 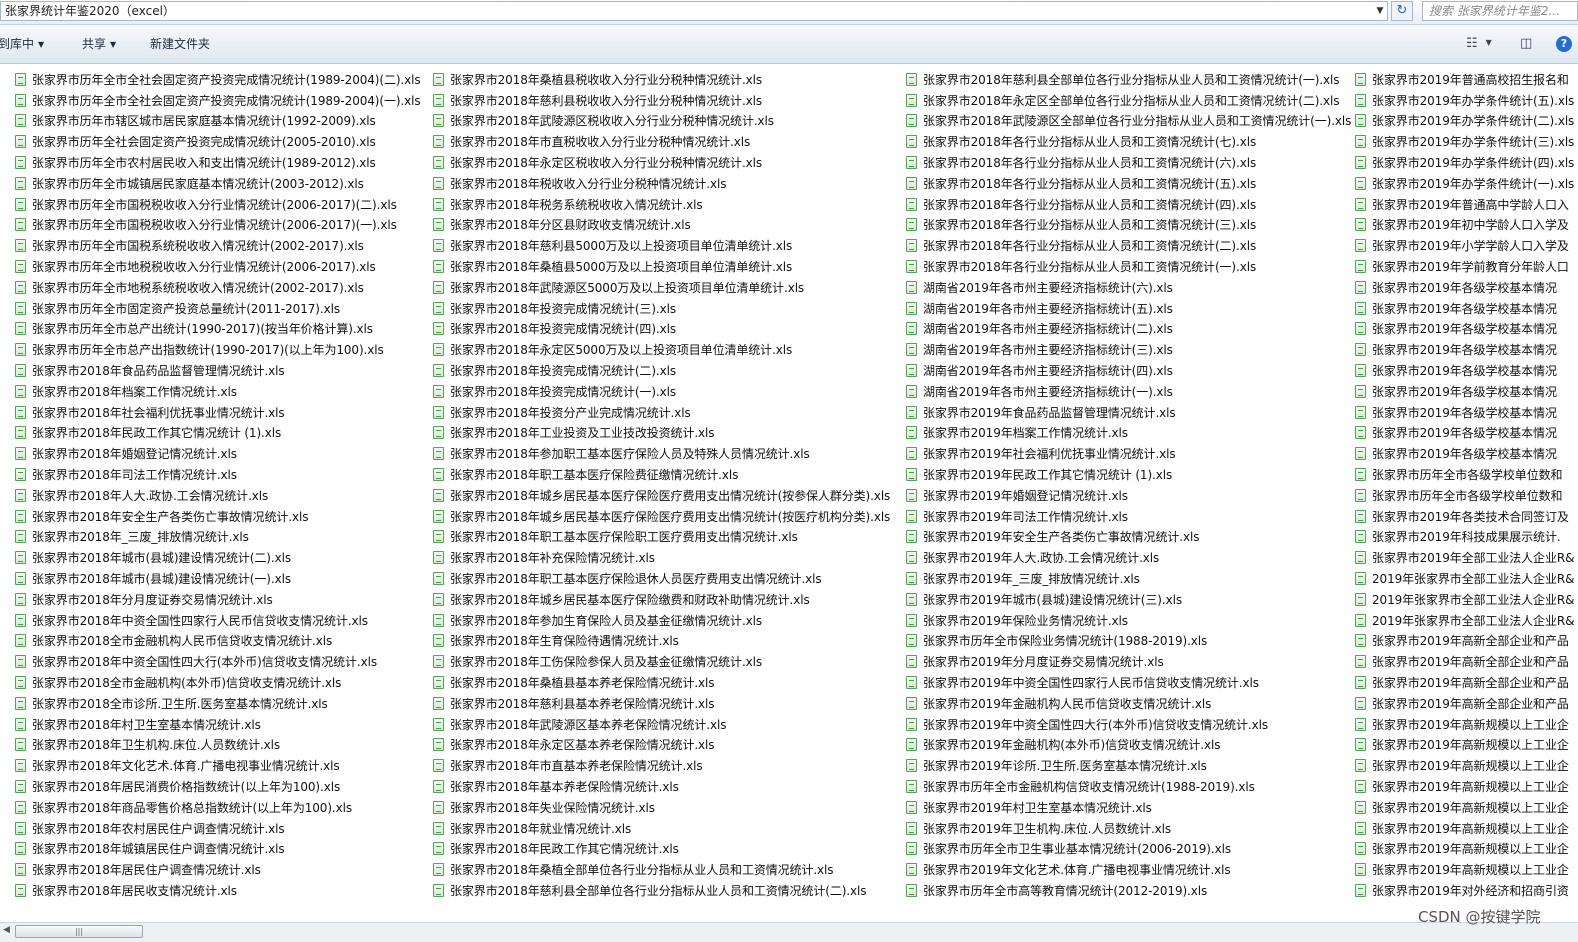 I want to click on file-item: 张家界市2018全市金融机构人民币信贷收支情况统计.xls, so click(x=218, y=641).